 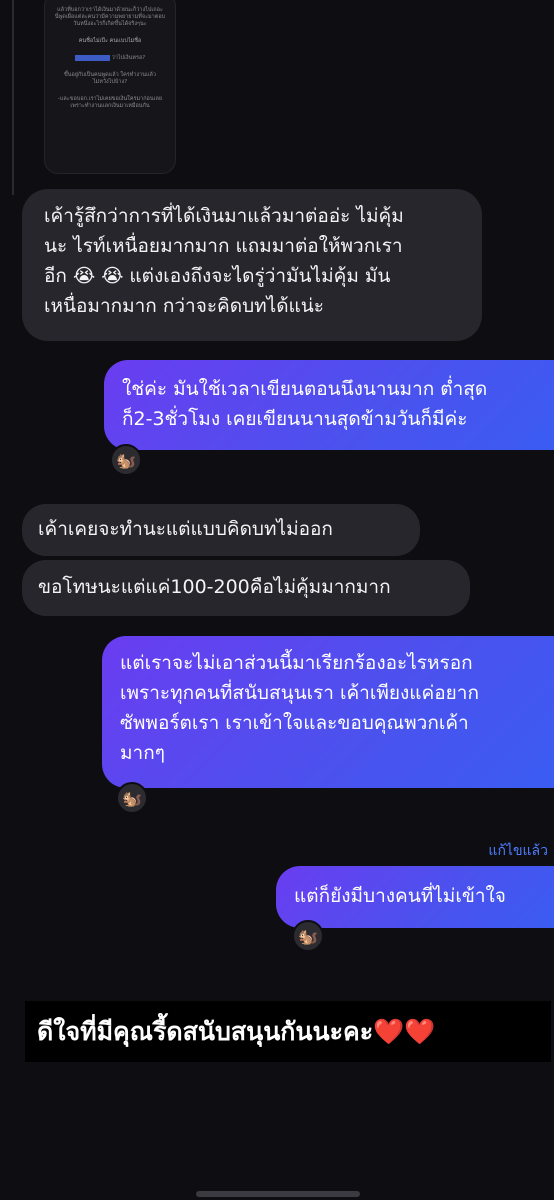 What do you see at coordinates (288, 1031) in the screenshot?
I see `story-caption: ดีใจที่มีคุณรี้ดสนับสนุนกันนะคะ❤️❤️` at bounding box center [288, 1031].